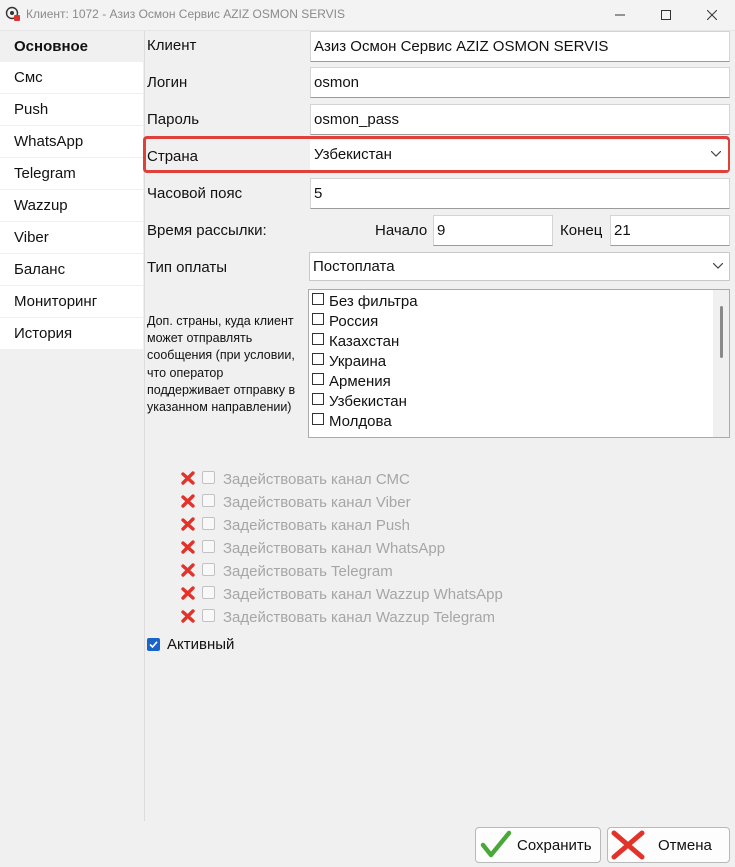 The width and height of the screenshot is (735, 867). What do you see at coordinates (520, 46) in the screenshot?
I see `client-name-field: Азиз Осмон Сервис AZIZ OSMON SERVIS` at bounding box center [520, 46].